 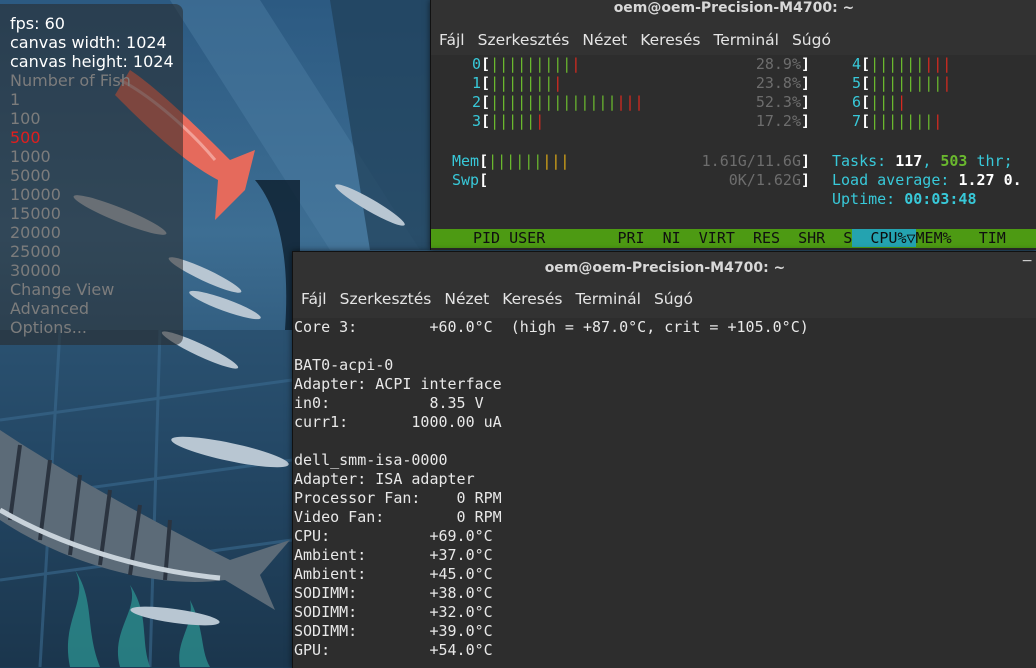 What do you see at coordinates (393, 612) in the screenshot?
I see `sensors-line: SODIMM: +32.0°C` at bounding box center [393, 612].